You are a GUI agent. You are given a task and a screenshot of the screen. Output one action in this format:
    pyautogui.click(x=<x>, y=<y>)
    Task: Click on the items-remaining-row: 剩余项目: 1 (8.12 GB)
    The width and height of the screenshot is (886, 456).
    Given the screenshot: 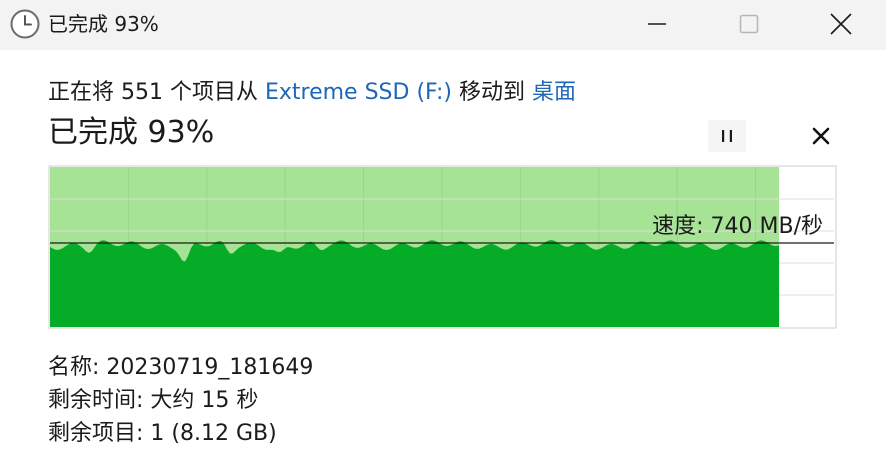 What is the action you would take?
    pyautogui.click(x=180, y=433)
    